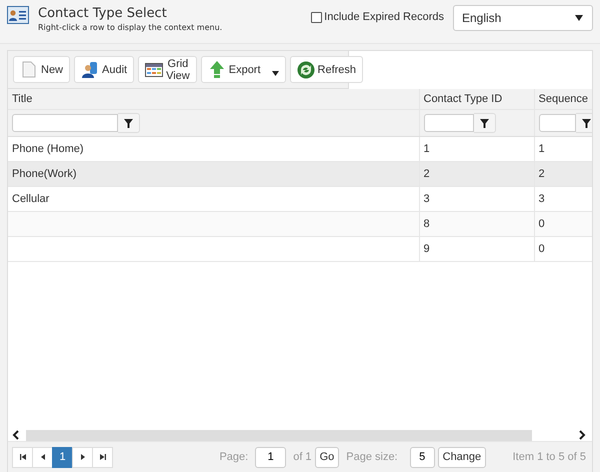 This screenshot has width=600, height=472. I want to click on next-page-button, so click(82, 457).